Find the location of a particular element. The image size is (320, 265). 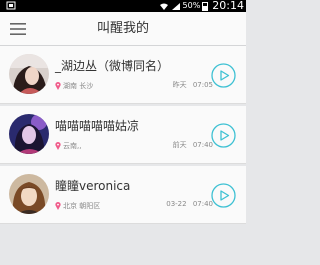

alarm-time: 03-22 07:40 is located at coordinates (189, 204).